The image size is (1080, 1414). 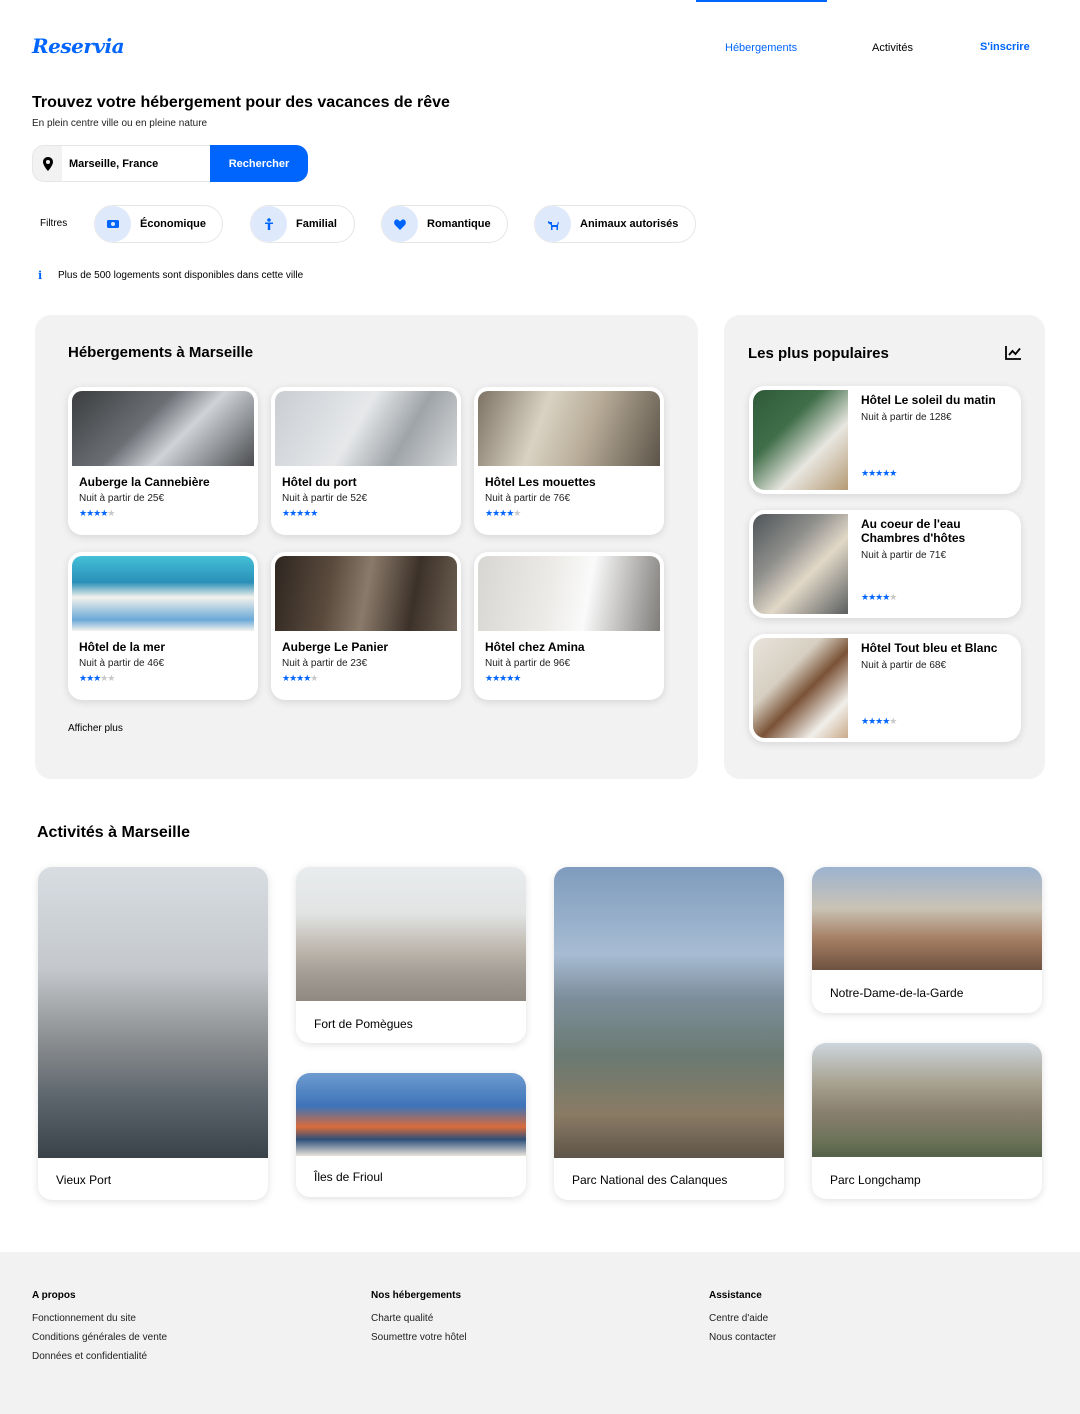 What do you see at coordinates (735, 1295) in the screenshot?
I see `footer-heading: Assistance` at bounding box center [735, 1295].